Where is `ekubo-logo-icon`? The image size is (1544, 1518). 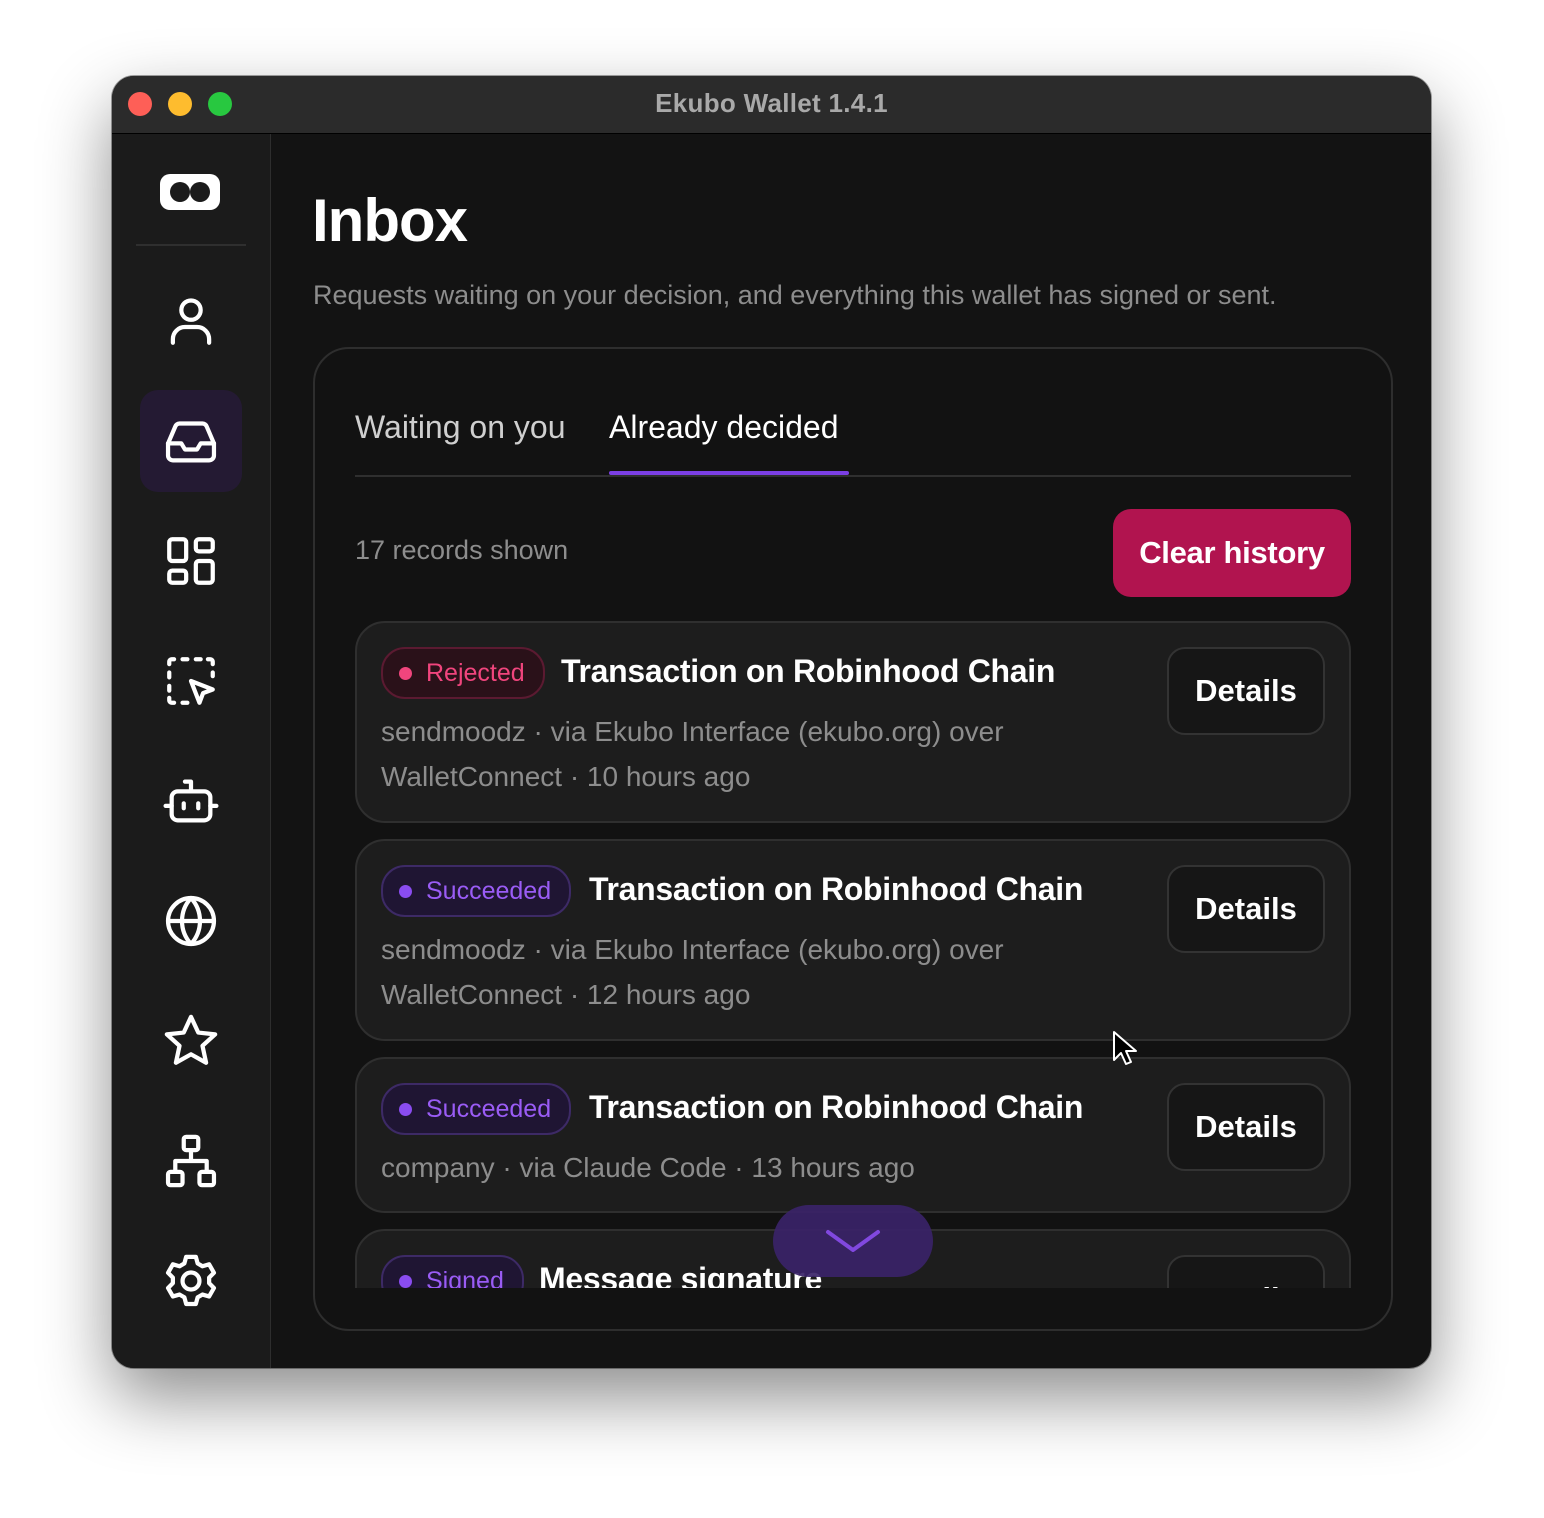 ekubo-logo-icon is located at coordinates (190, 192).